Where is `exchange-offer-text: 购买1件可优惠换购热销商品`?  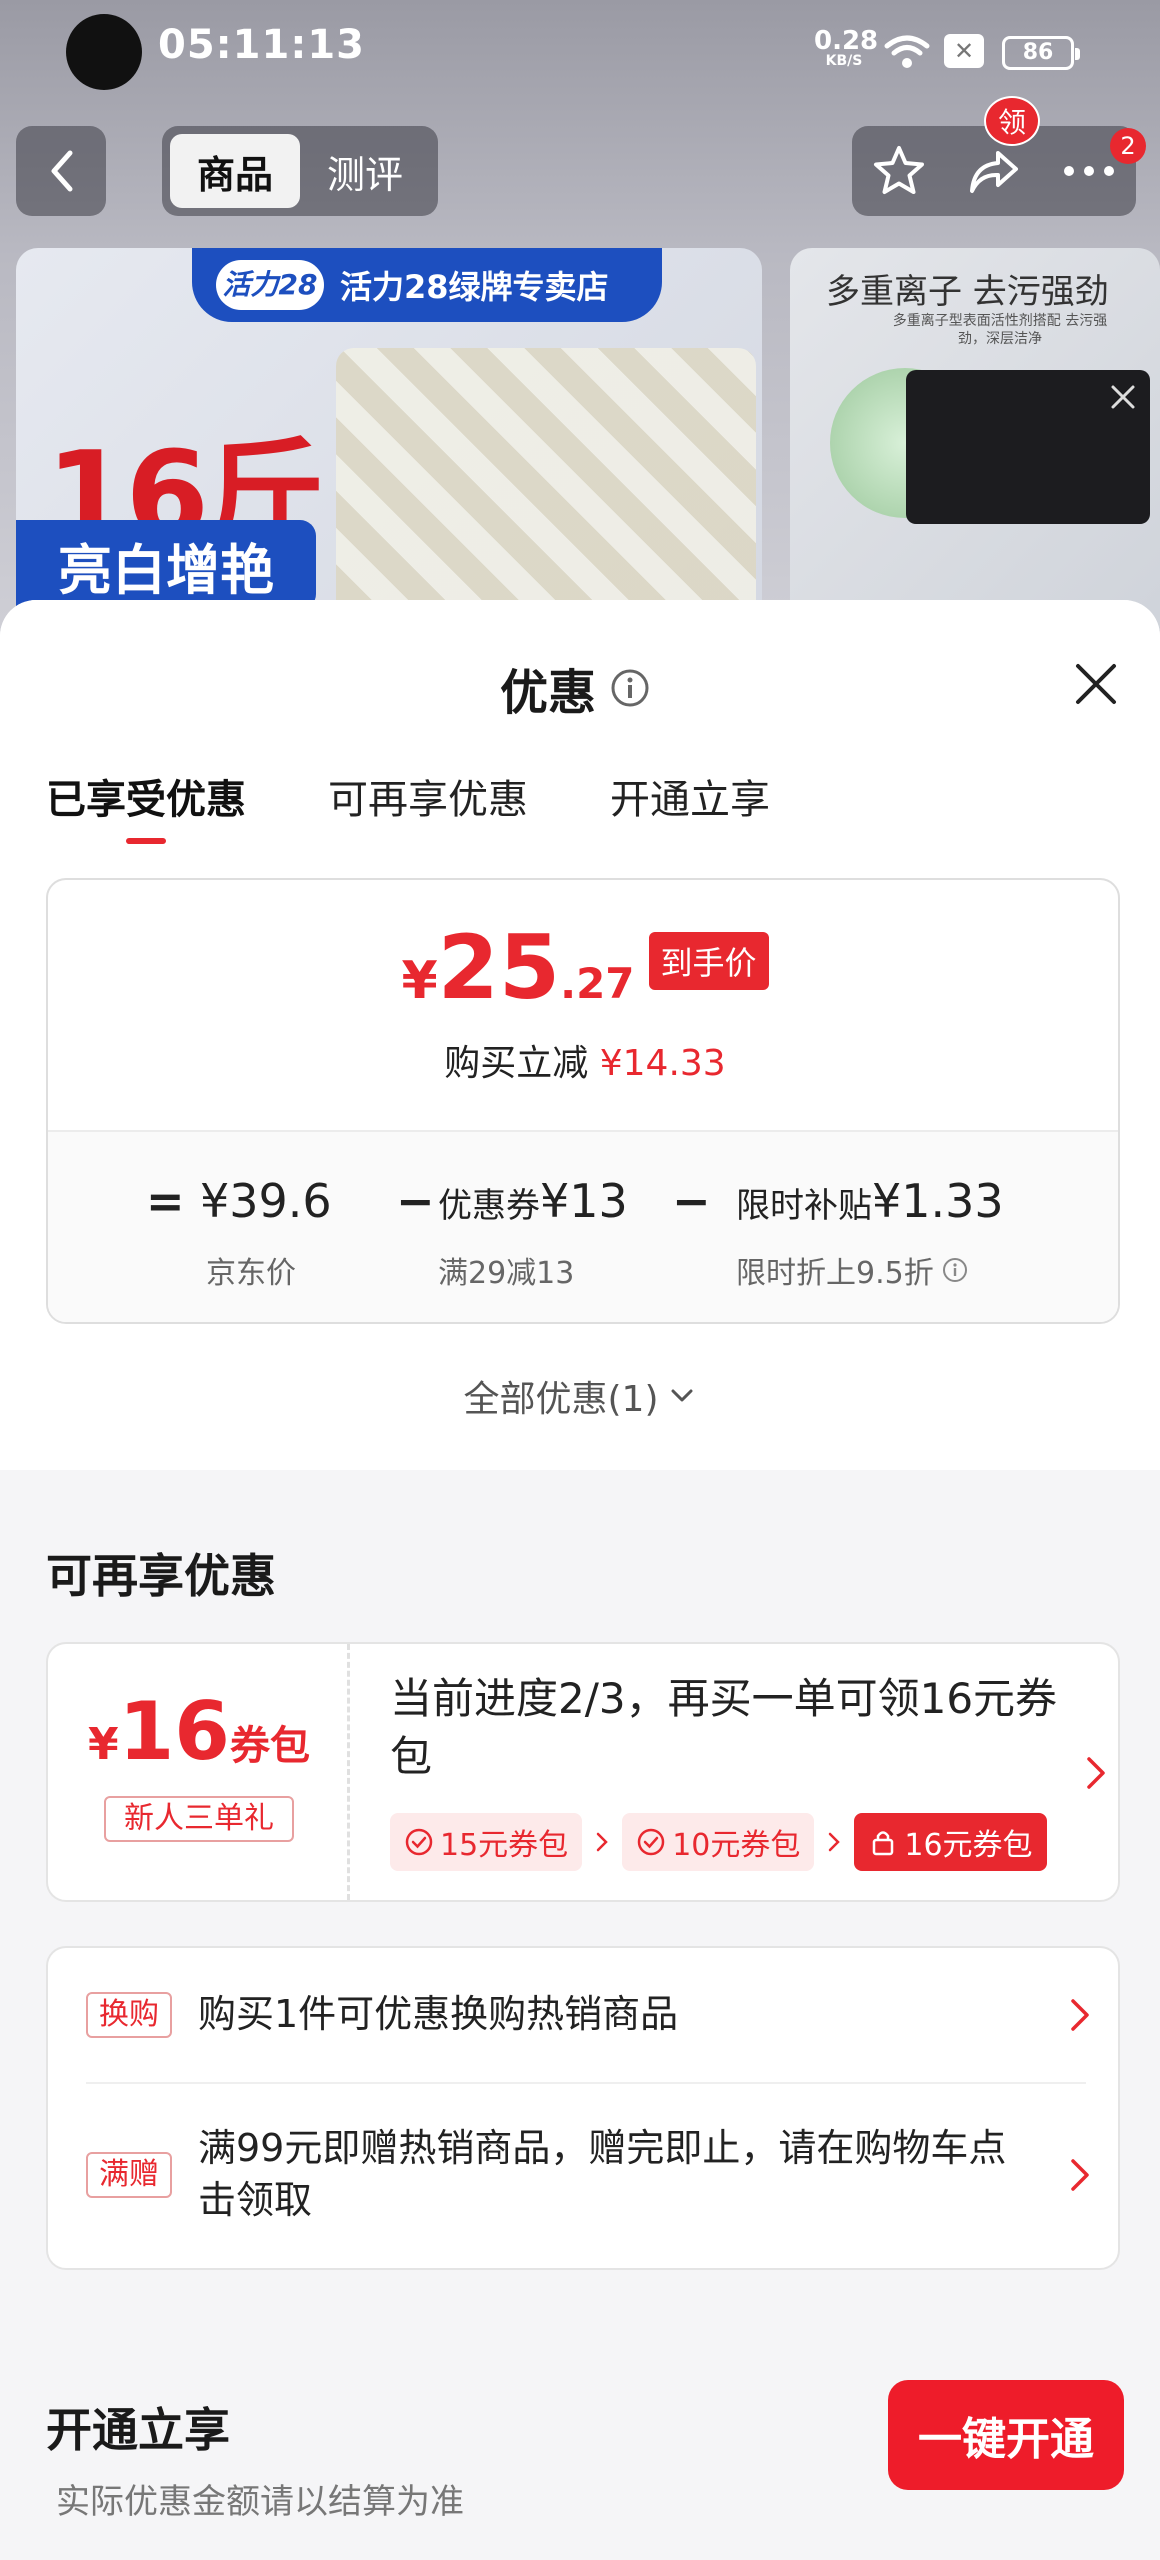
exchange-offer-text: 购买1件可优惠换购热销商品 is located at coordinates (438, 2014).